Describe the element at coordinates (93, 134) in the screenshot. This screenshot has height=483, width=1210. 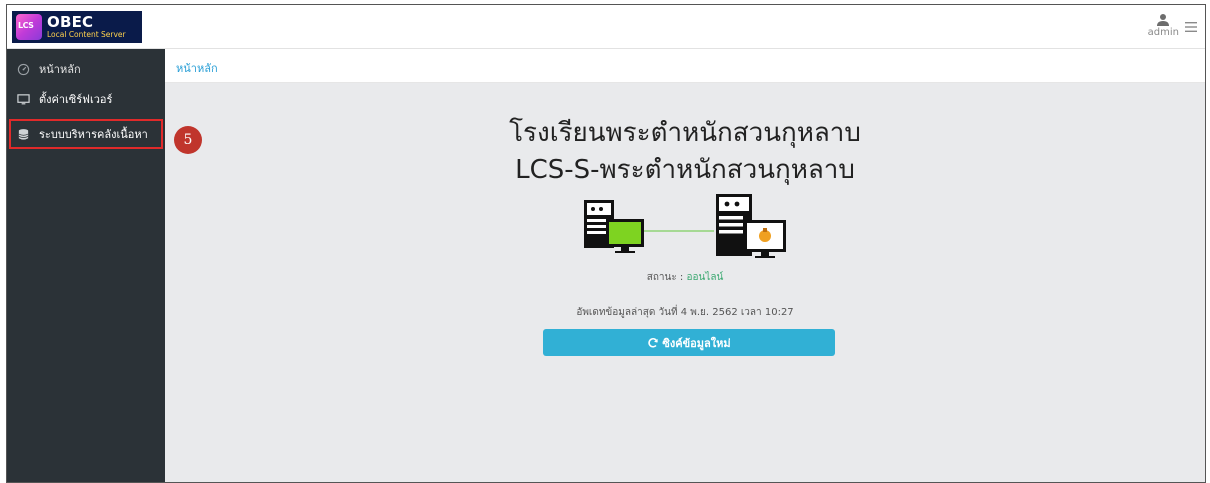
I see `sidebar-item-label: ระบบบริหารคลังเนื้อหา` at that location.